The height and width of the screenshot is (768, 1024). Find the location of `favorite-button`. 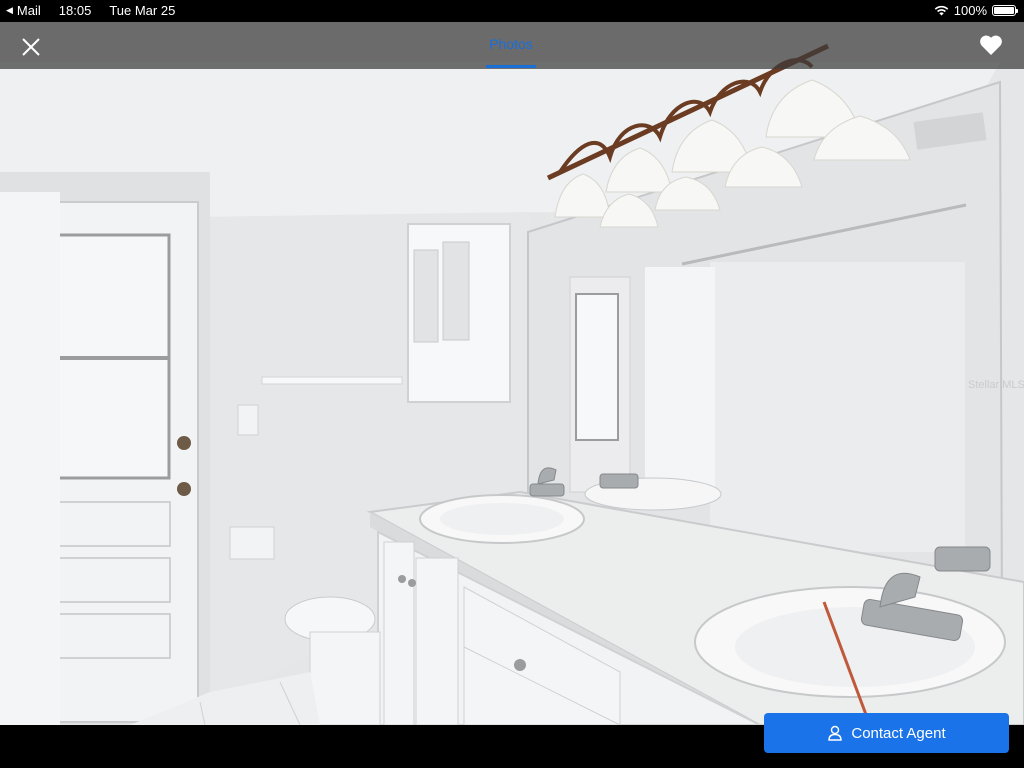

favorite-button is located at coordinates (992, 46).